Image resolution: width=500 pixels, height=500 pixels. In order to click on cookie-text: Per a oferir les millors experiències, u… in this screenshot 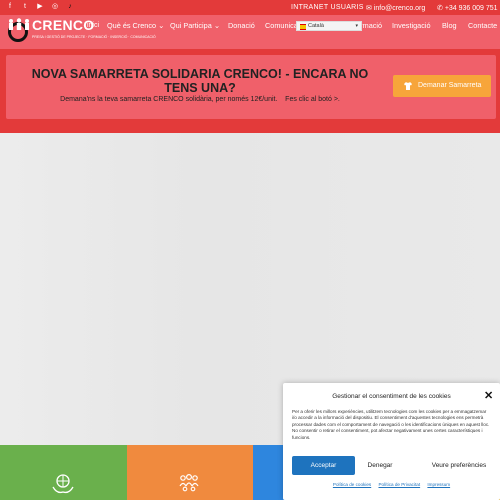, I will do `click(391, 424)`.